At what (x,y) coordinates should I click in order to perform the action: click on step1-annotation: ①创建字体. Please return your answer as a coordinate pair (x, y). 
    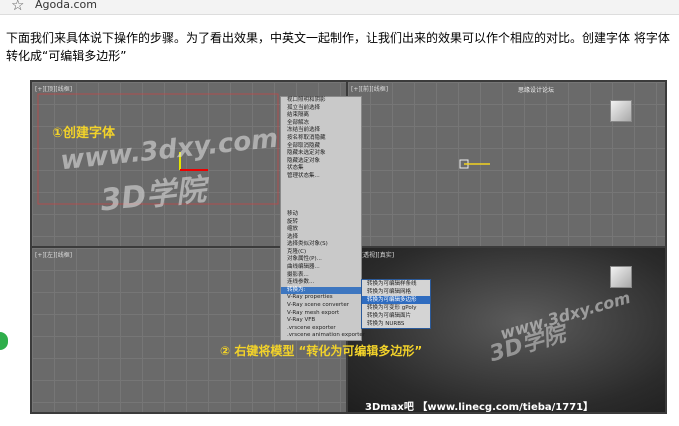
    Looking at the image, I should click on (84, 133).